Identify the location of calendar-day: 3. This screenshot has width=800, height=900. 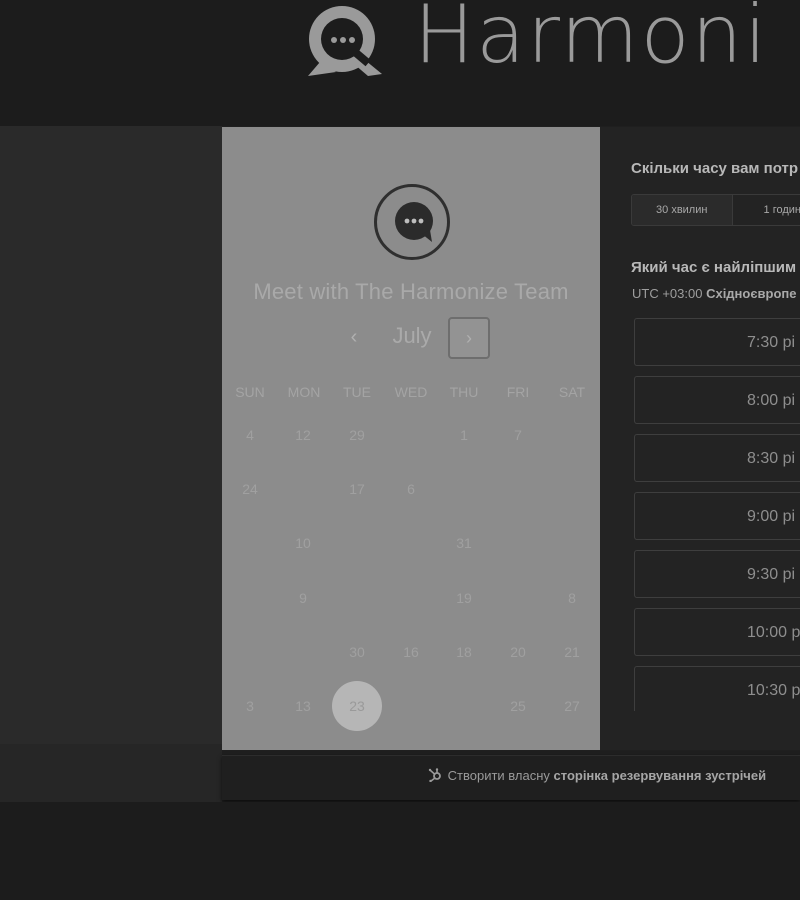
(250, 706).